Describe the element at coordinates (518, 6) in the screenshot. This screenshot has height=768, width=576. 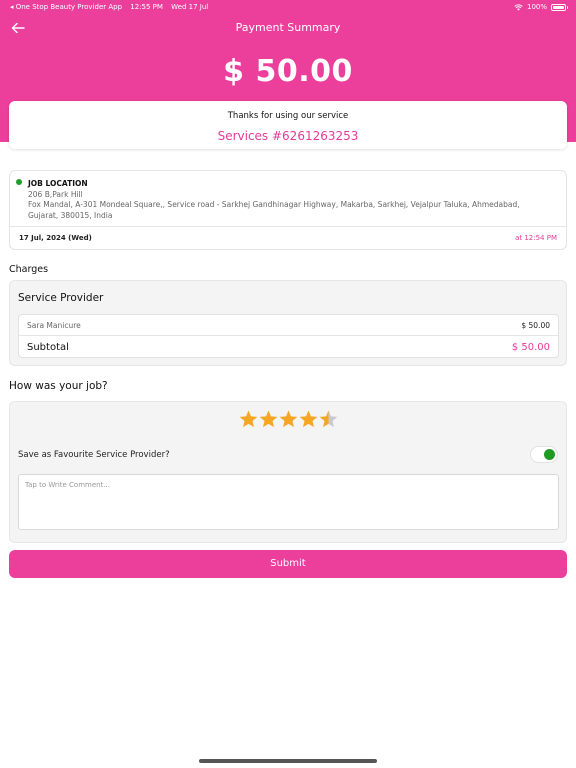
I see `wifi-icon` at that location.